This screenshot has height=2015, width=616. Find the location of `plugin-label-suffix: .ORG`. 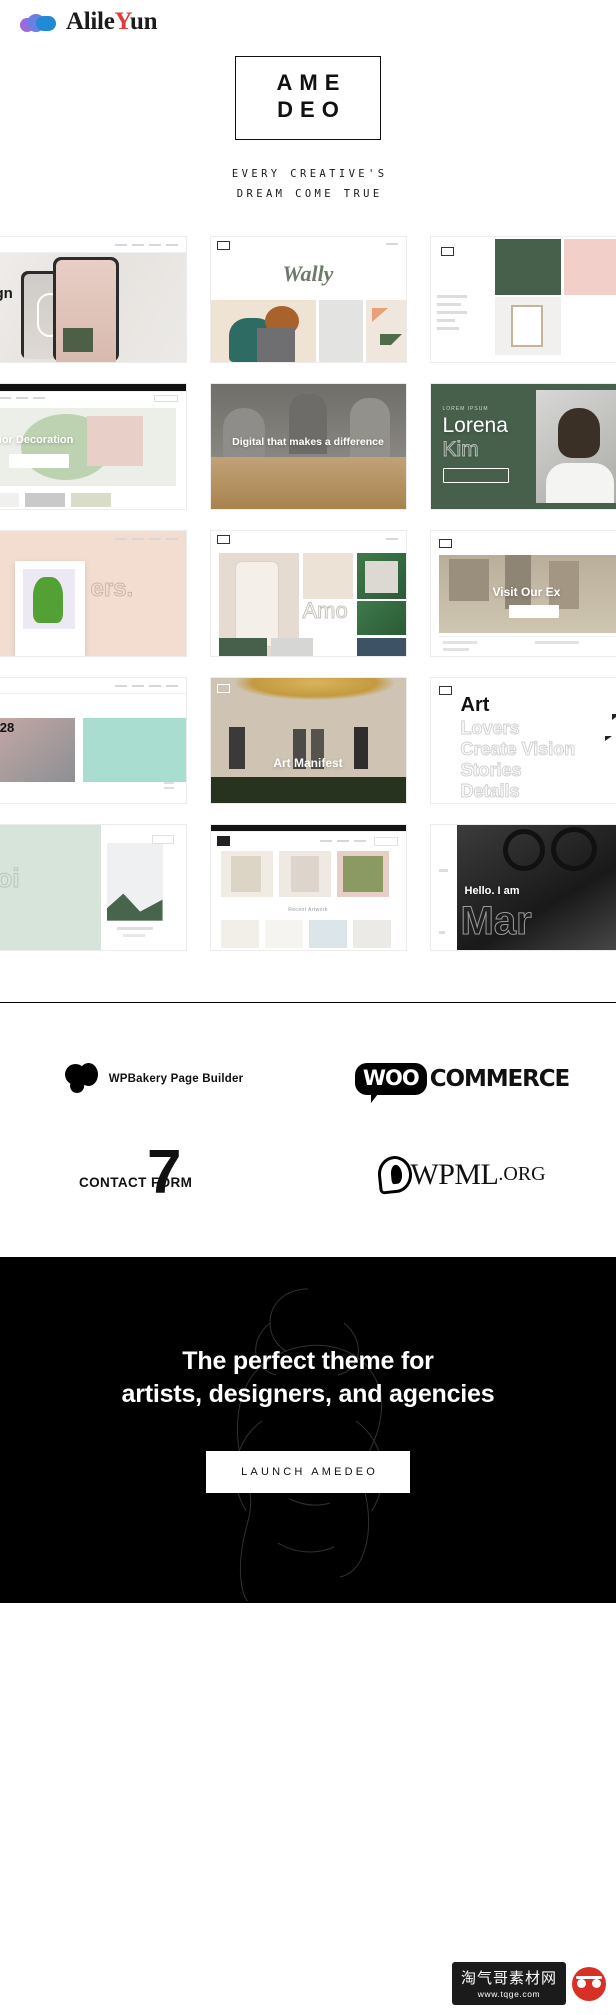

plugin-label-suffix: .ORG is located at coordinates (522, 1174).